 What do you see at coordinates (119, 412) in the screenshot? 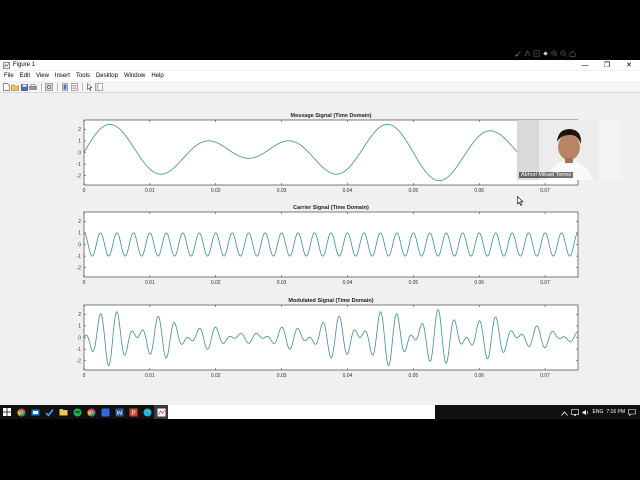
I see `word-icon` at bounding box center [119, 412].